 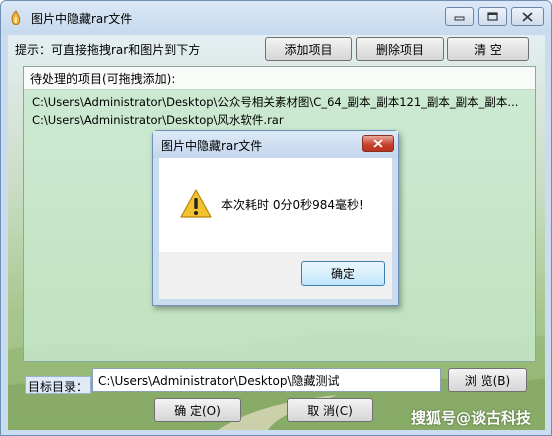 What do you see at coordinates (471, 418) in the screenshot?
I see `watermark: 搜狐号@谈古科技` at bounding box center [471, 418].